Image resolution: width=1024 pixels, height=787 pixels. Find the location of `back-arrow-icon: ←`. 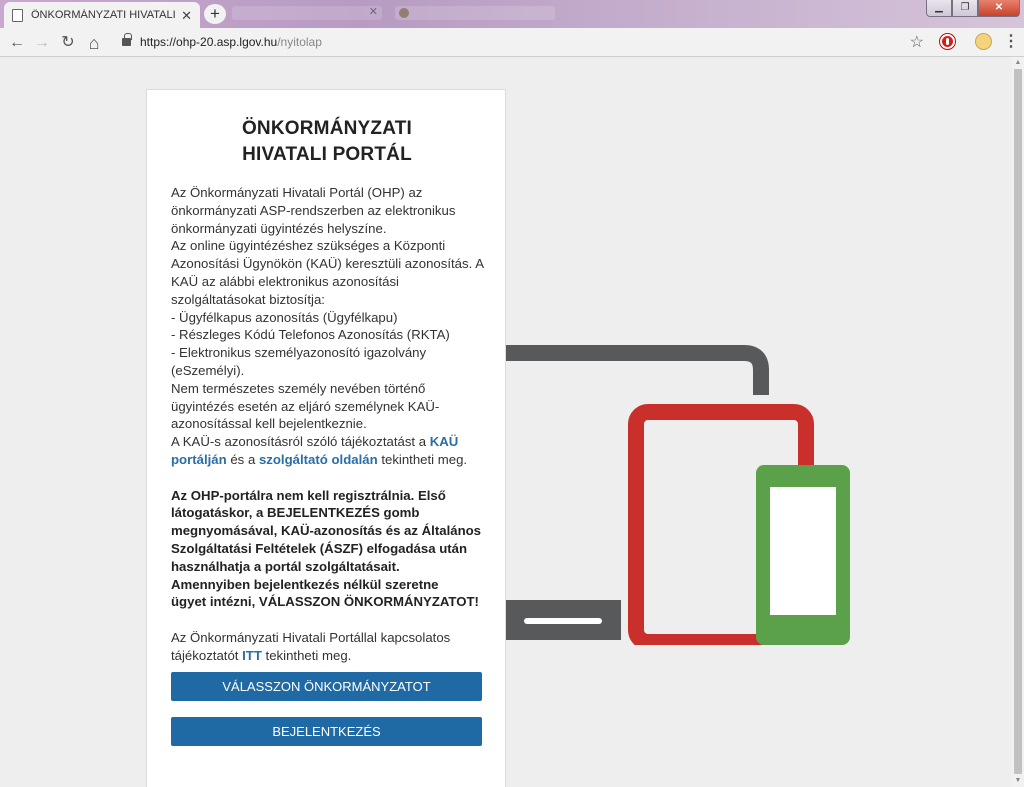

back-arrow-icon: ← is located at coordinates (17, 43).